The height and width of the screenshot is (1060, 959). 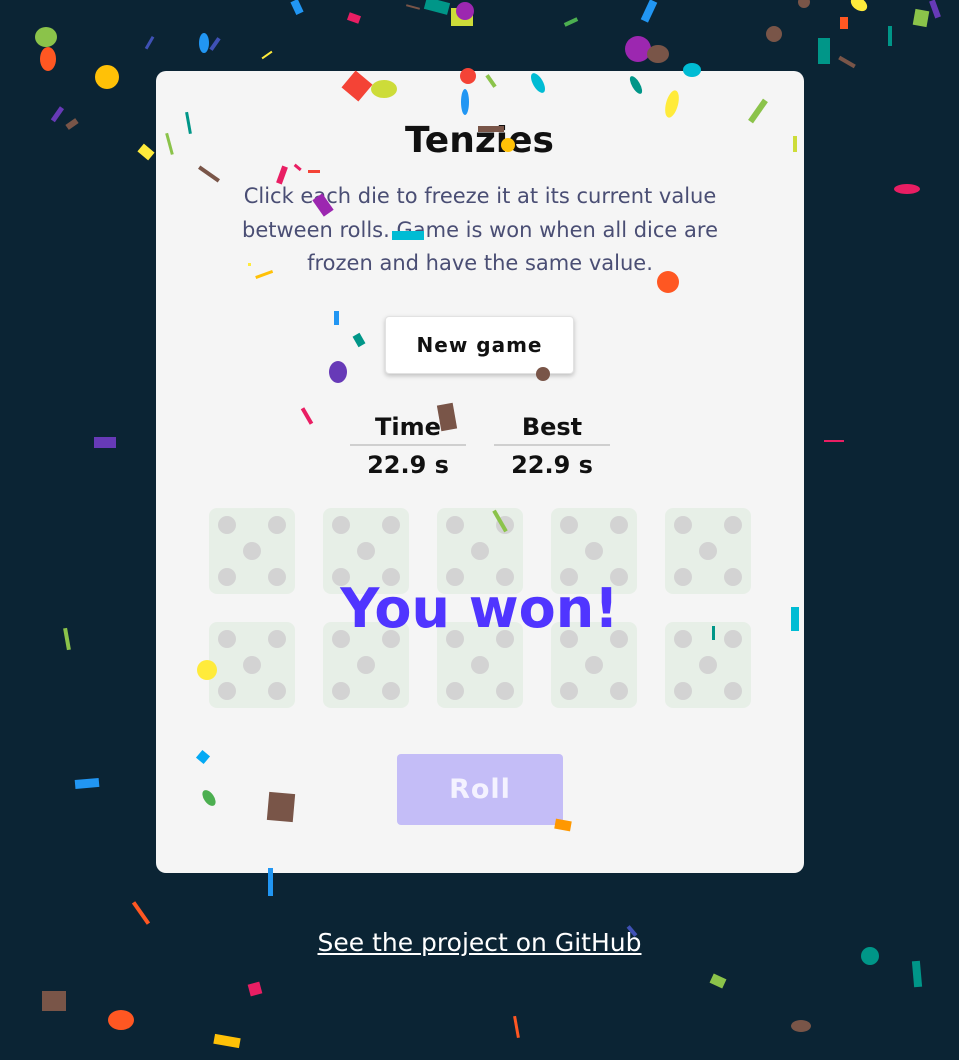 I want to click on game-title: Tenzies, so click(x=479, y=140).